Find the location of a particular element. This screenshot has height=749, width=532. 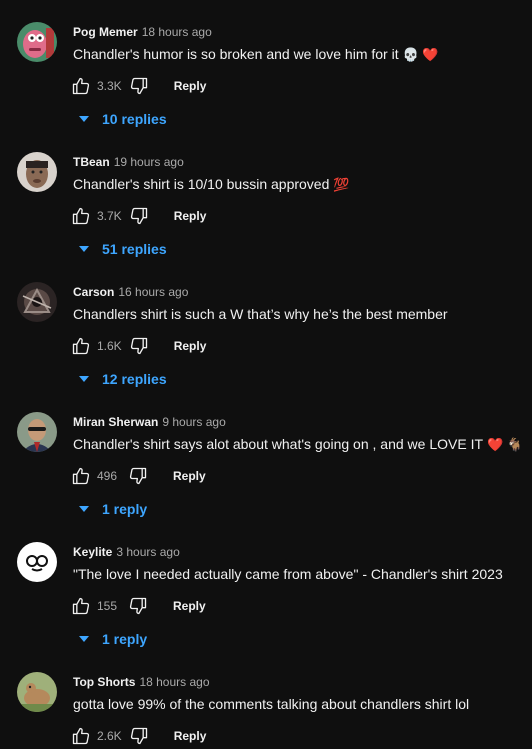

view-replies-button: 51 replies is located at coordinates (122, 249).